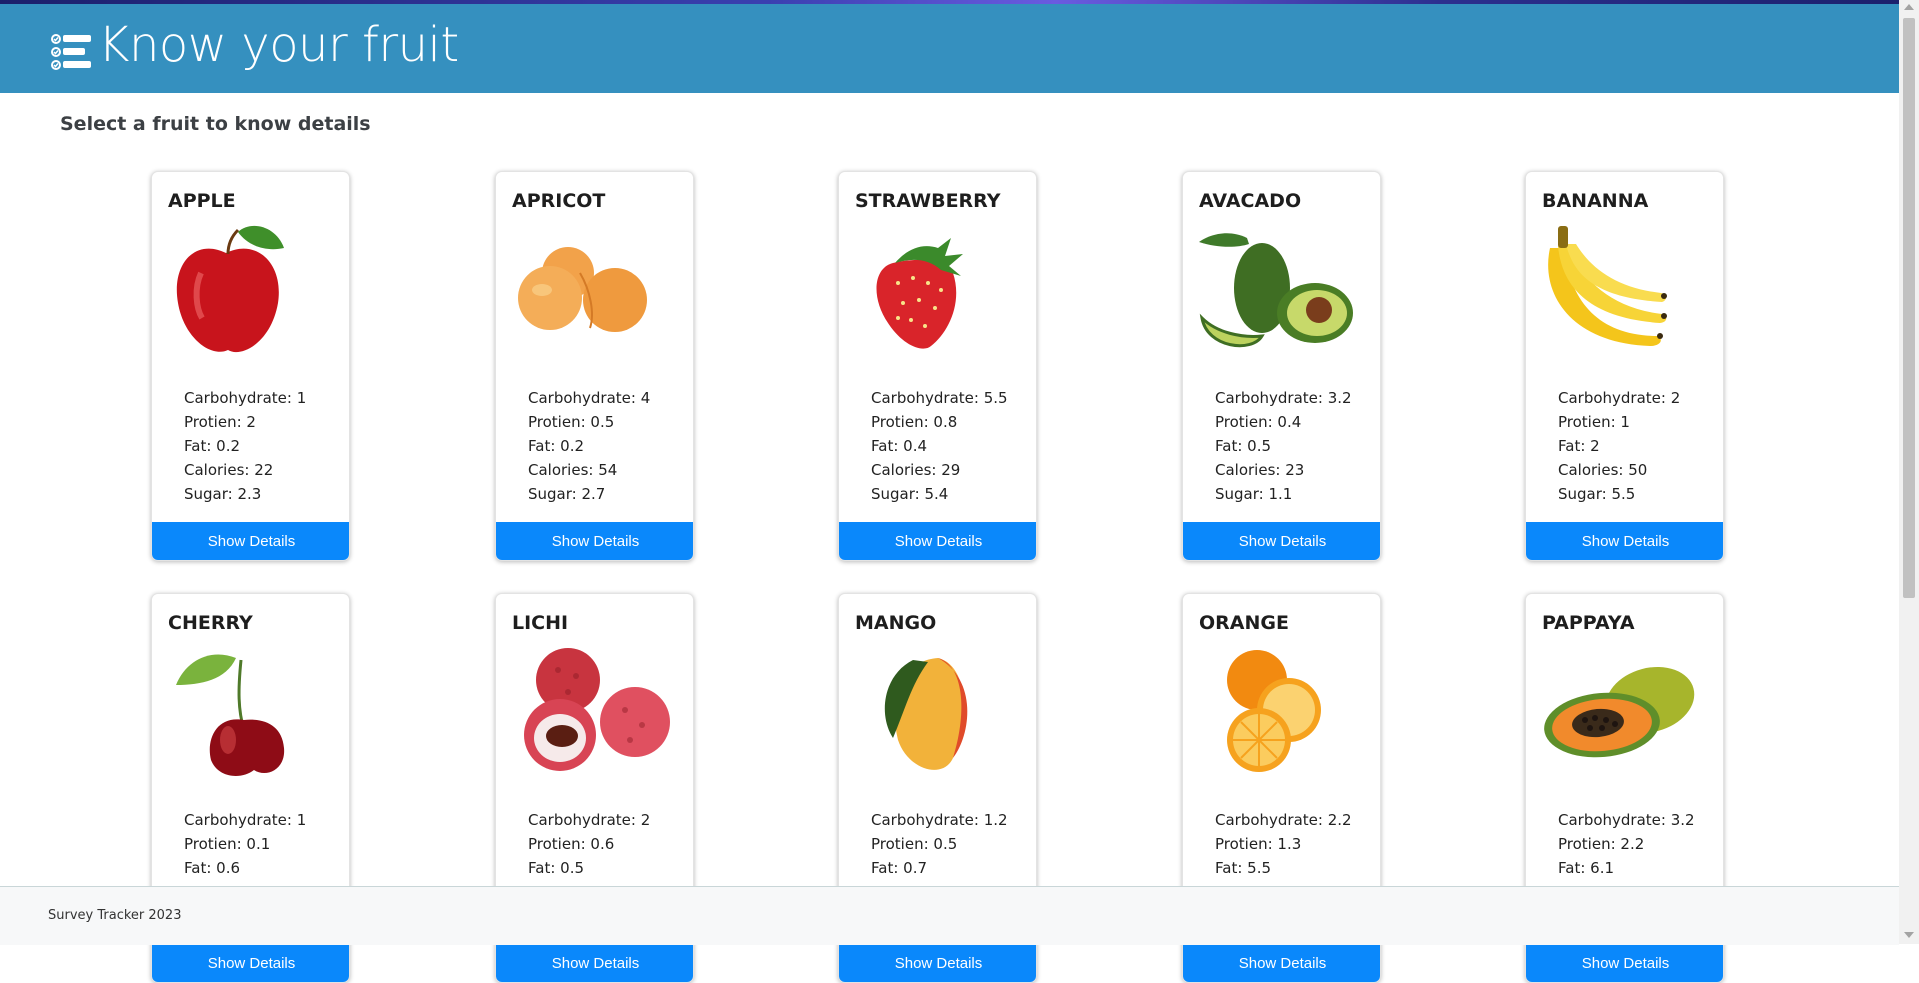 The width and height of the screenshot is (1919, 983). I want to click on scroll-thumb, so click(1909, 308).